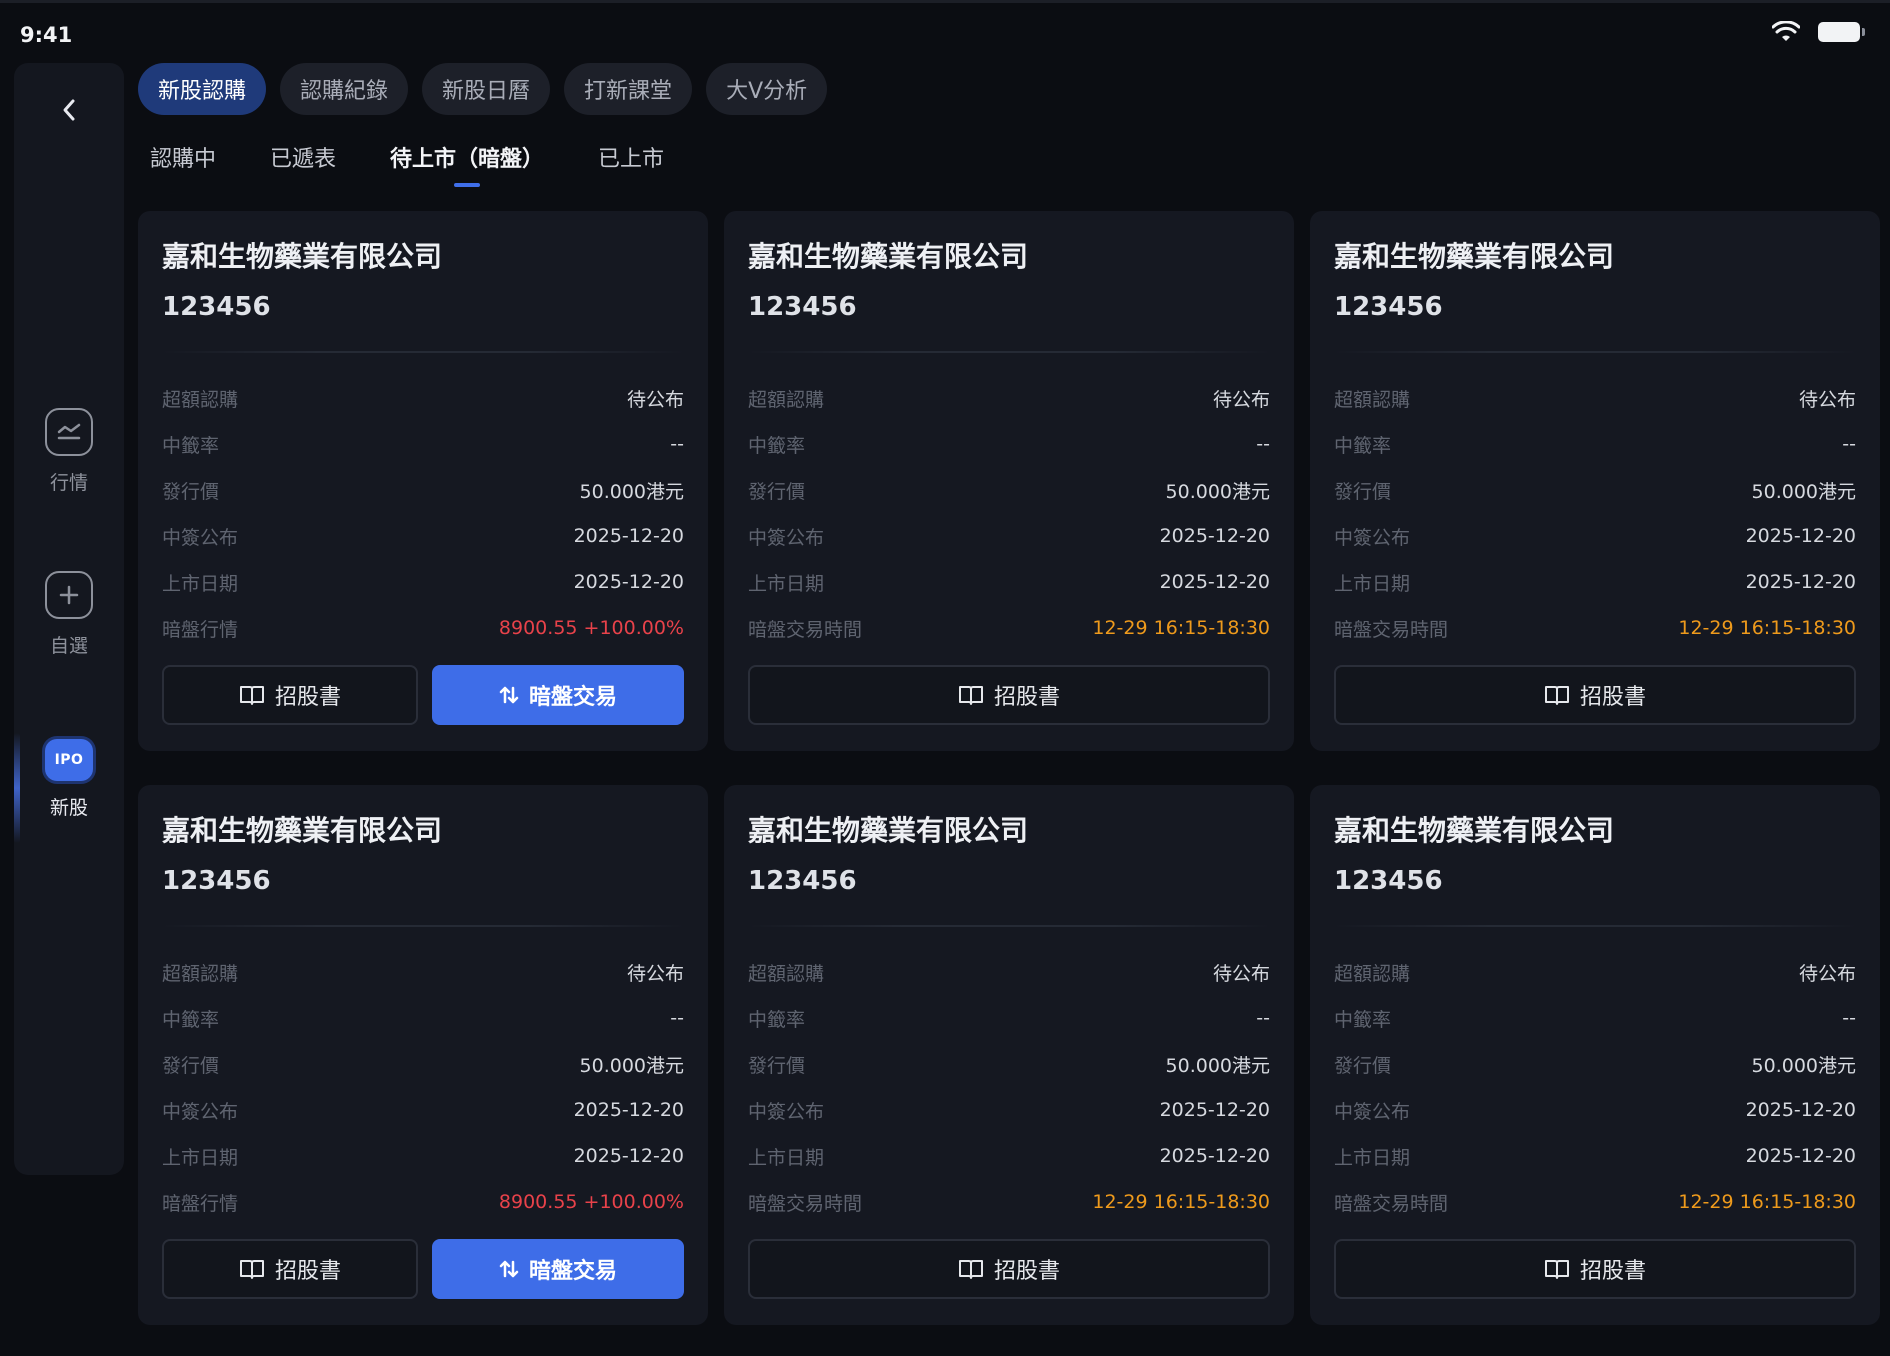  I want to click on sidebar-item-market: 行情, so click(69, 451).